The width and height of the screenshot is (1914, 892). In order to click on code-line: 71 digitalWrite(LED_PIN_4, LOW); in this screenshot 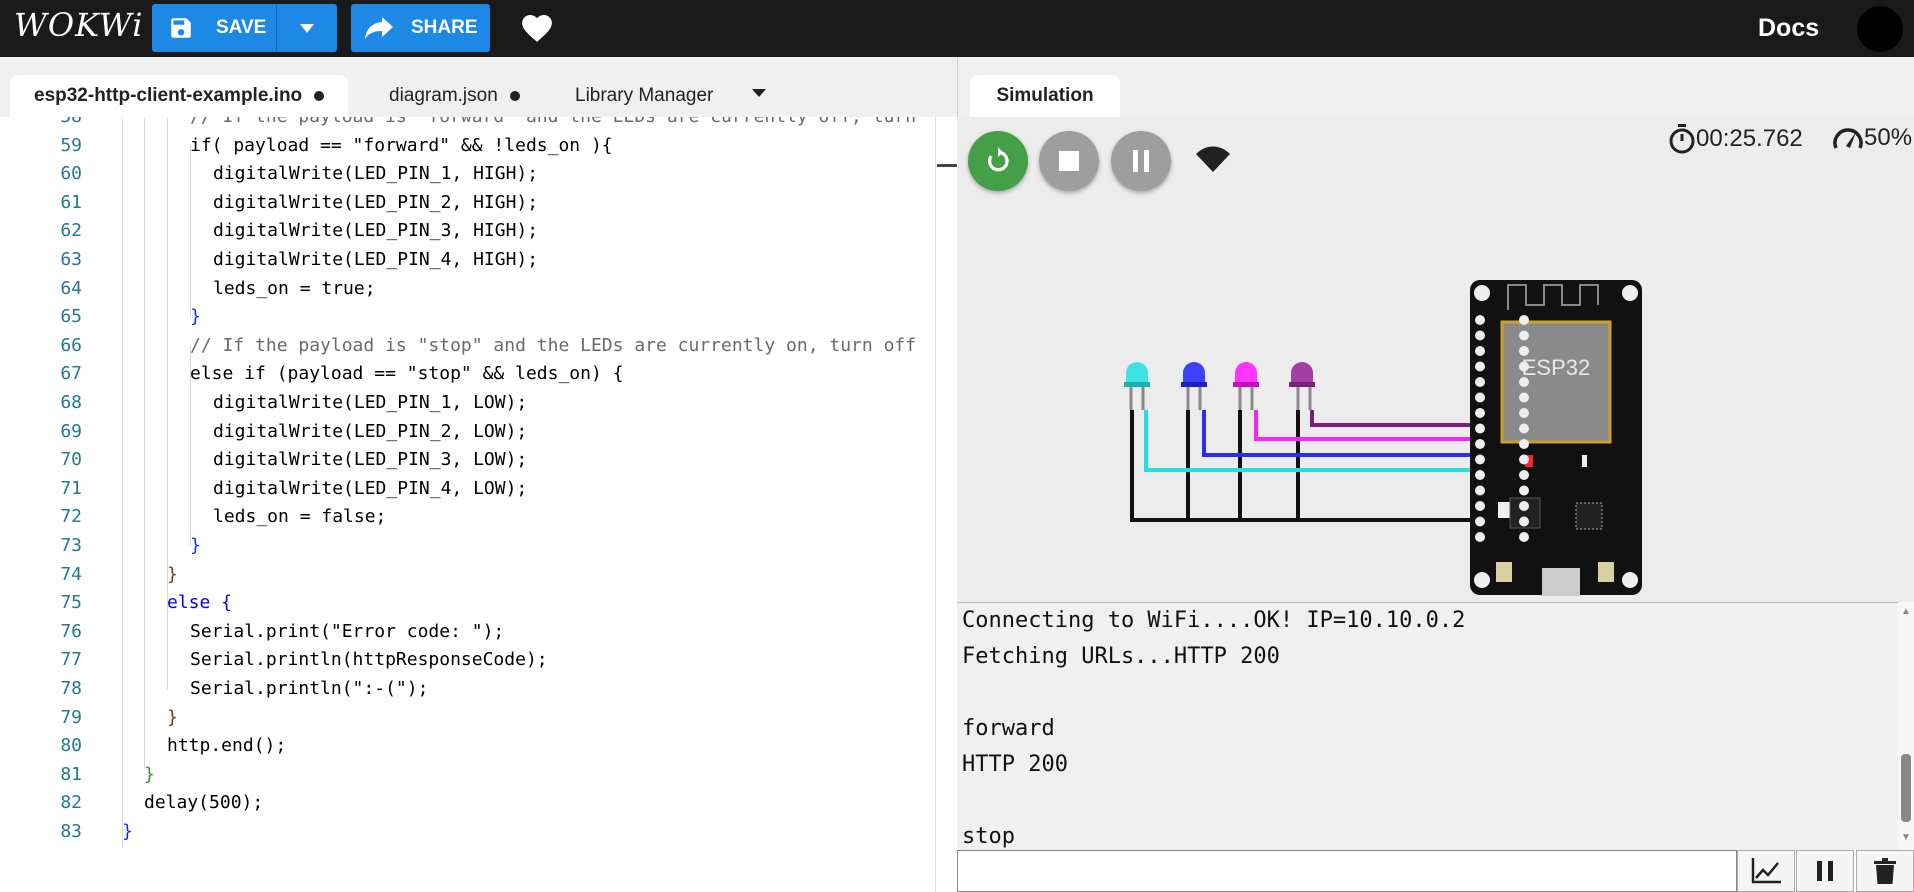, I will do `click(294, 488)`.